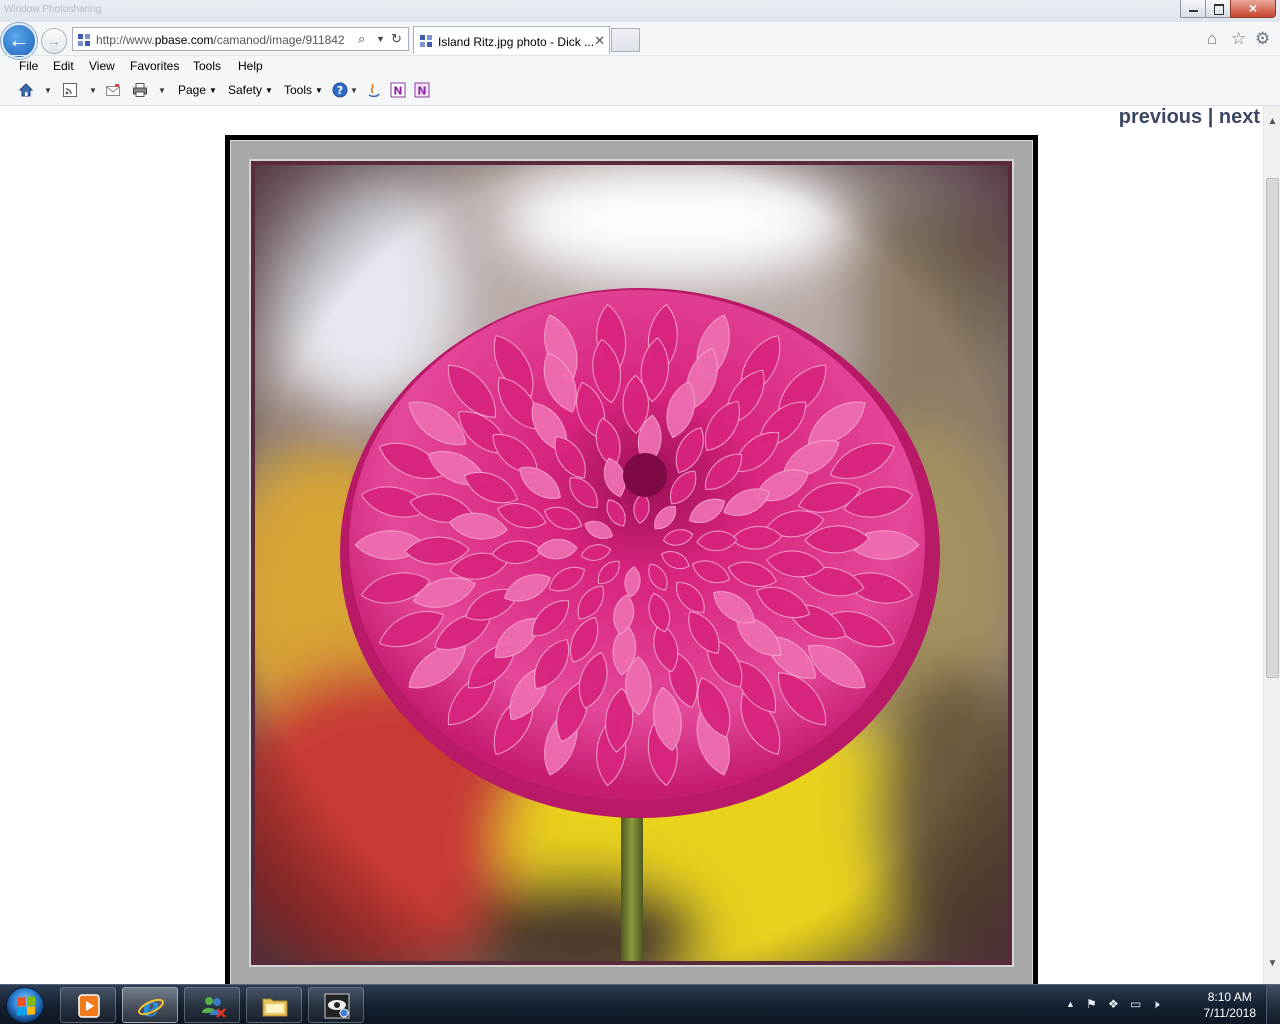 The image size is (1280, 1024). Describe the element at coordinates (380, 39) in the screenshot. I see `chevron-down-icon: ▼` at that location.